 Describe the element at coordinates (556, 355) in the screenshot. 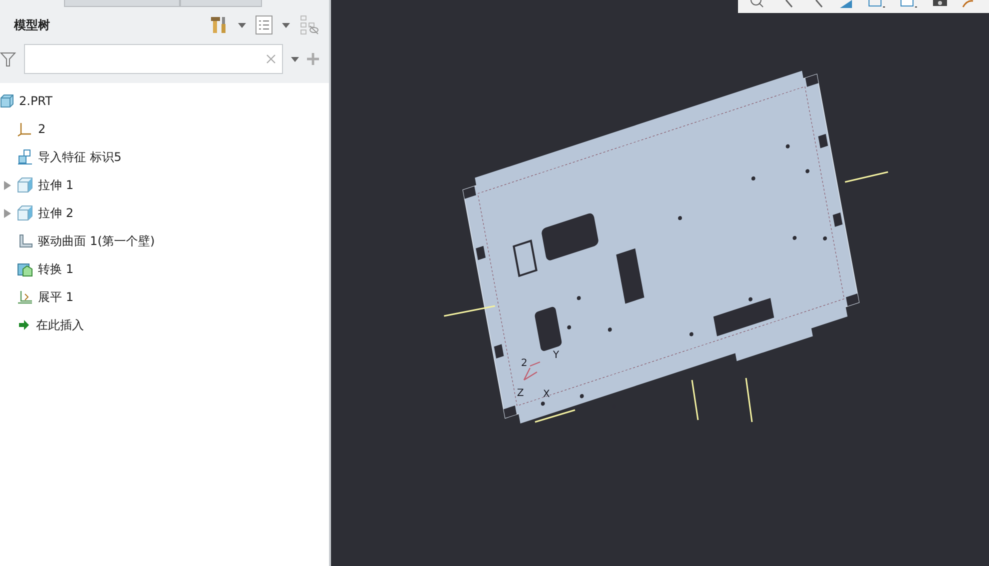

I see `axis-label: Y` at that location.